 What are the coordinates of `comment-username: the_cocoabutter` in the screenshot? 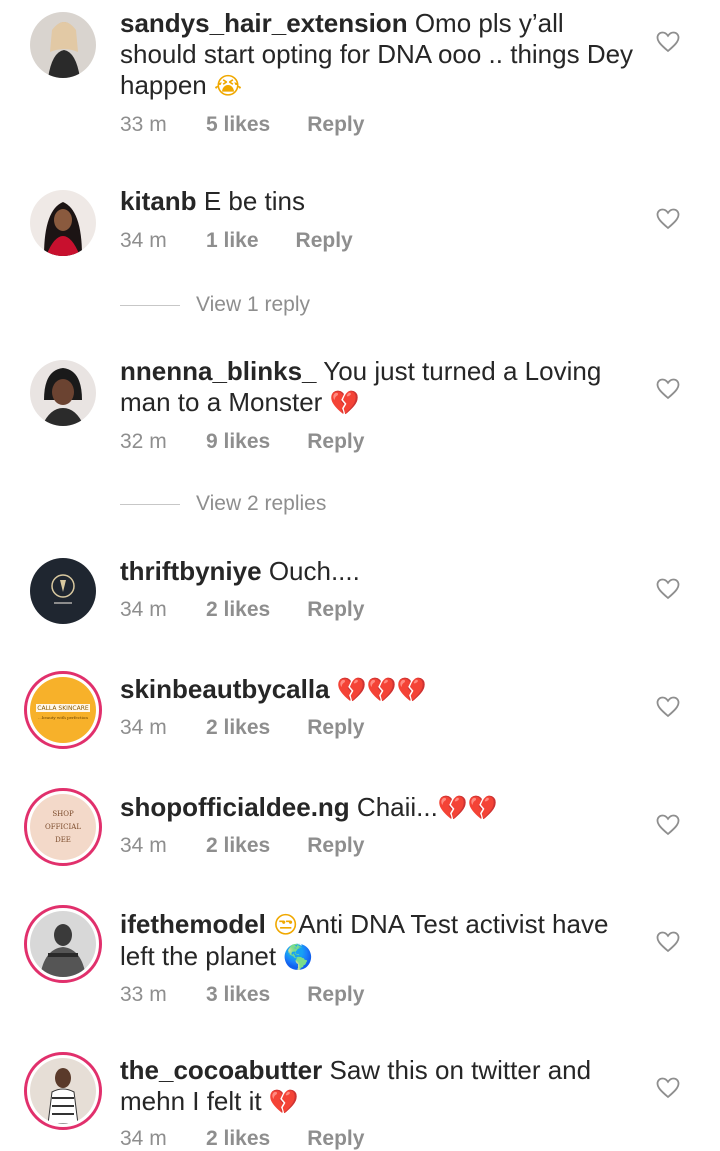 It's located at (221, 1070).